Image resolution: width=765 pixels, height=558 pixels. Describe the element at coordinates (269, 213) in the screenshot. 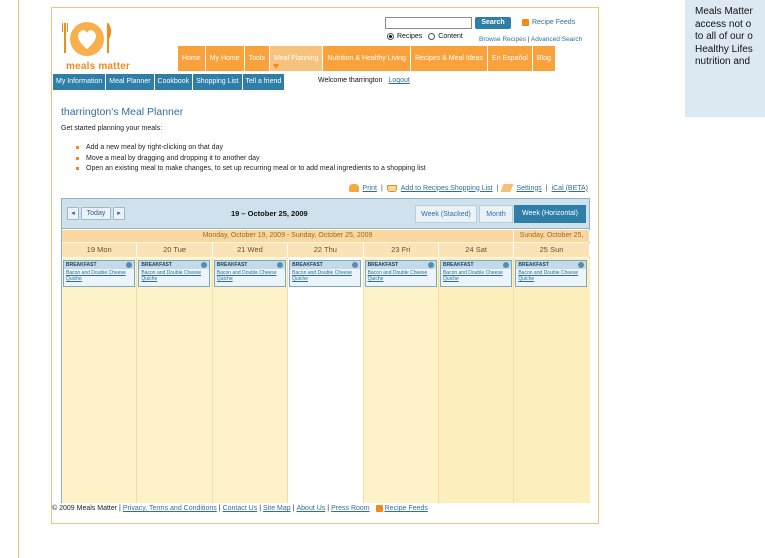

I see `date-range-label: 19 – October 25, 2009` at that location.